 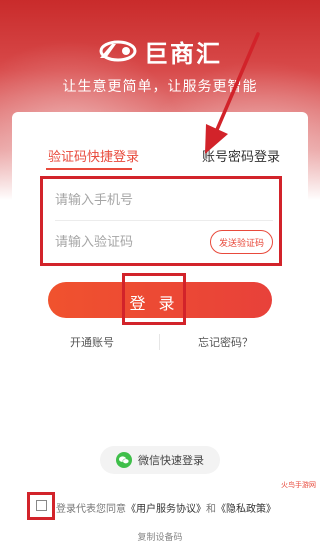 What do you see at coordinates (159, 342) in the screenshot?
I see `link-divider` at bounding box center [159, 342].